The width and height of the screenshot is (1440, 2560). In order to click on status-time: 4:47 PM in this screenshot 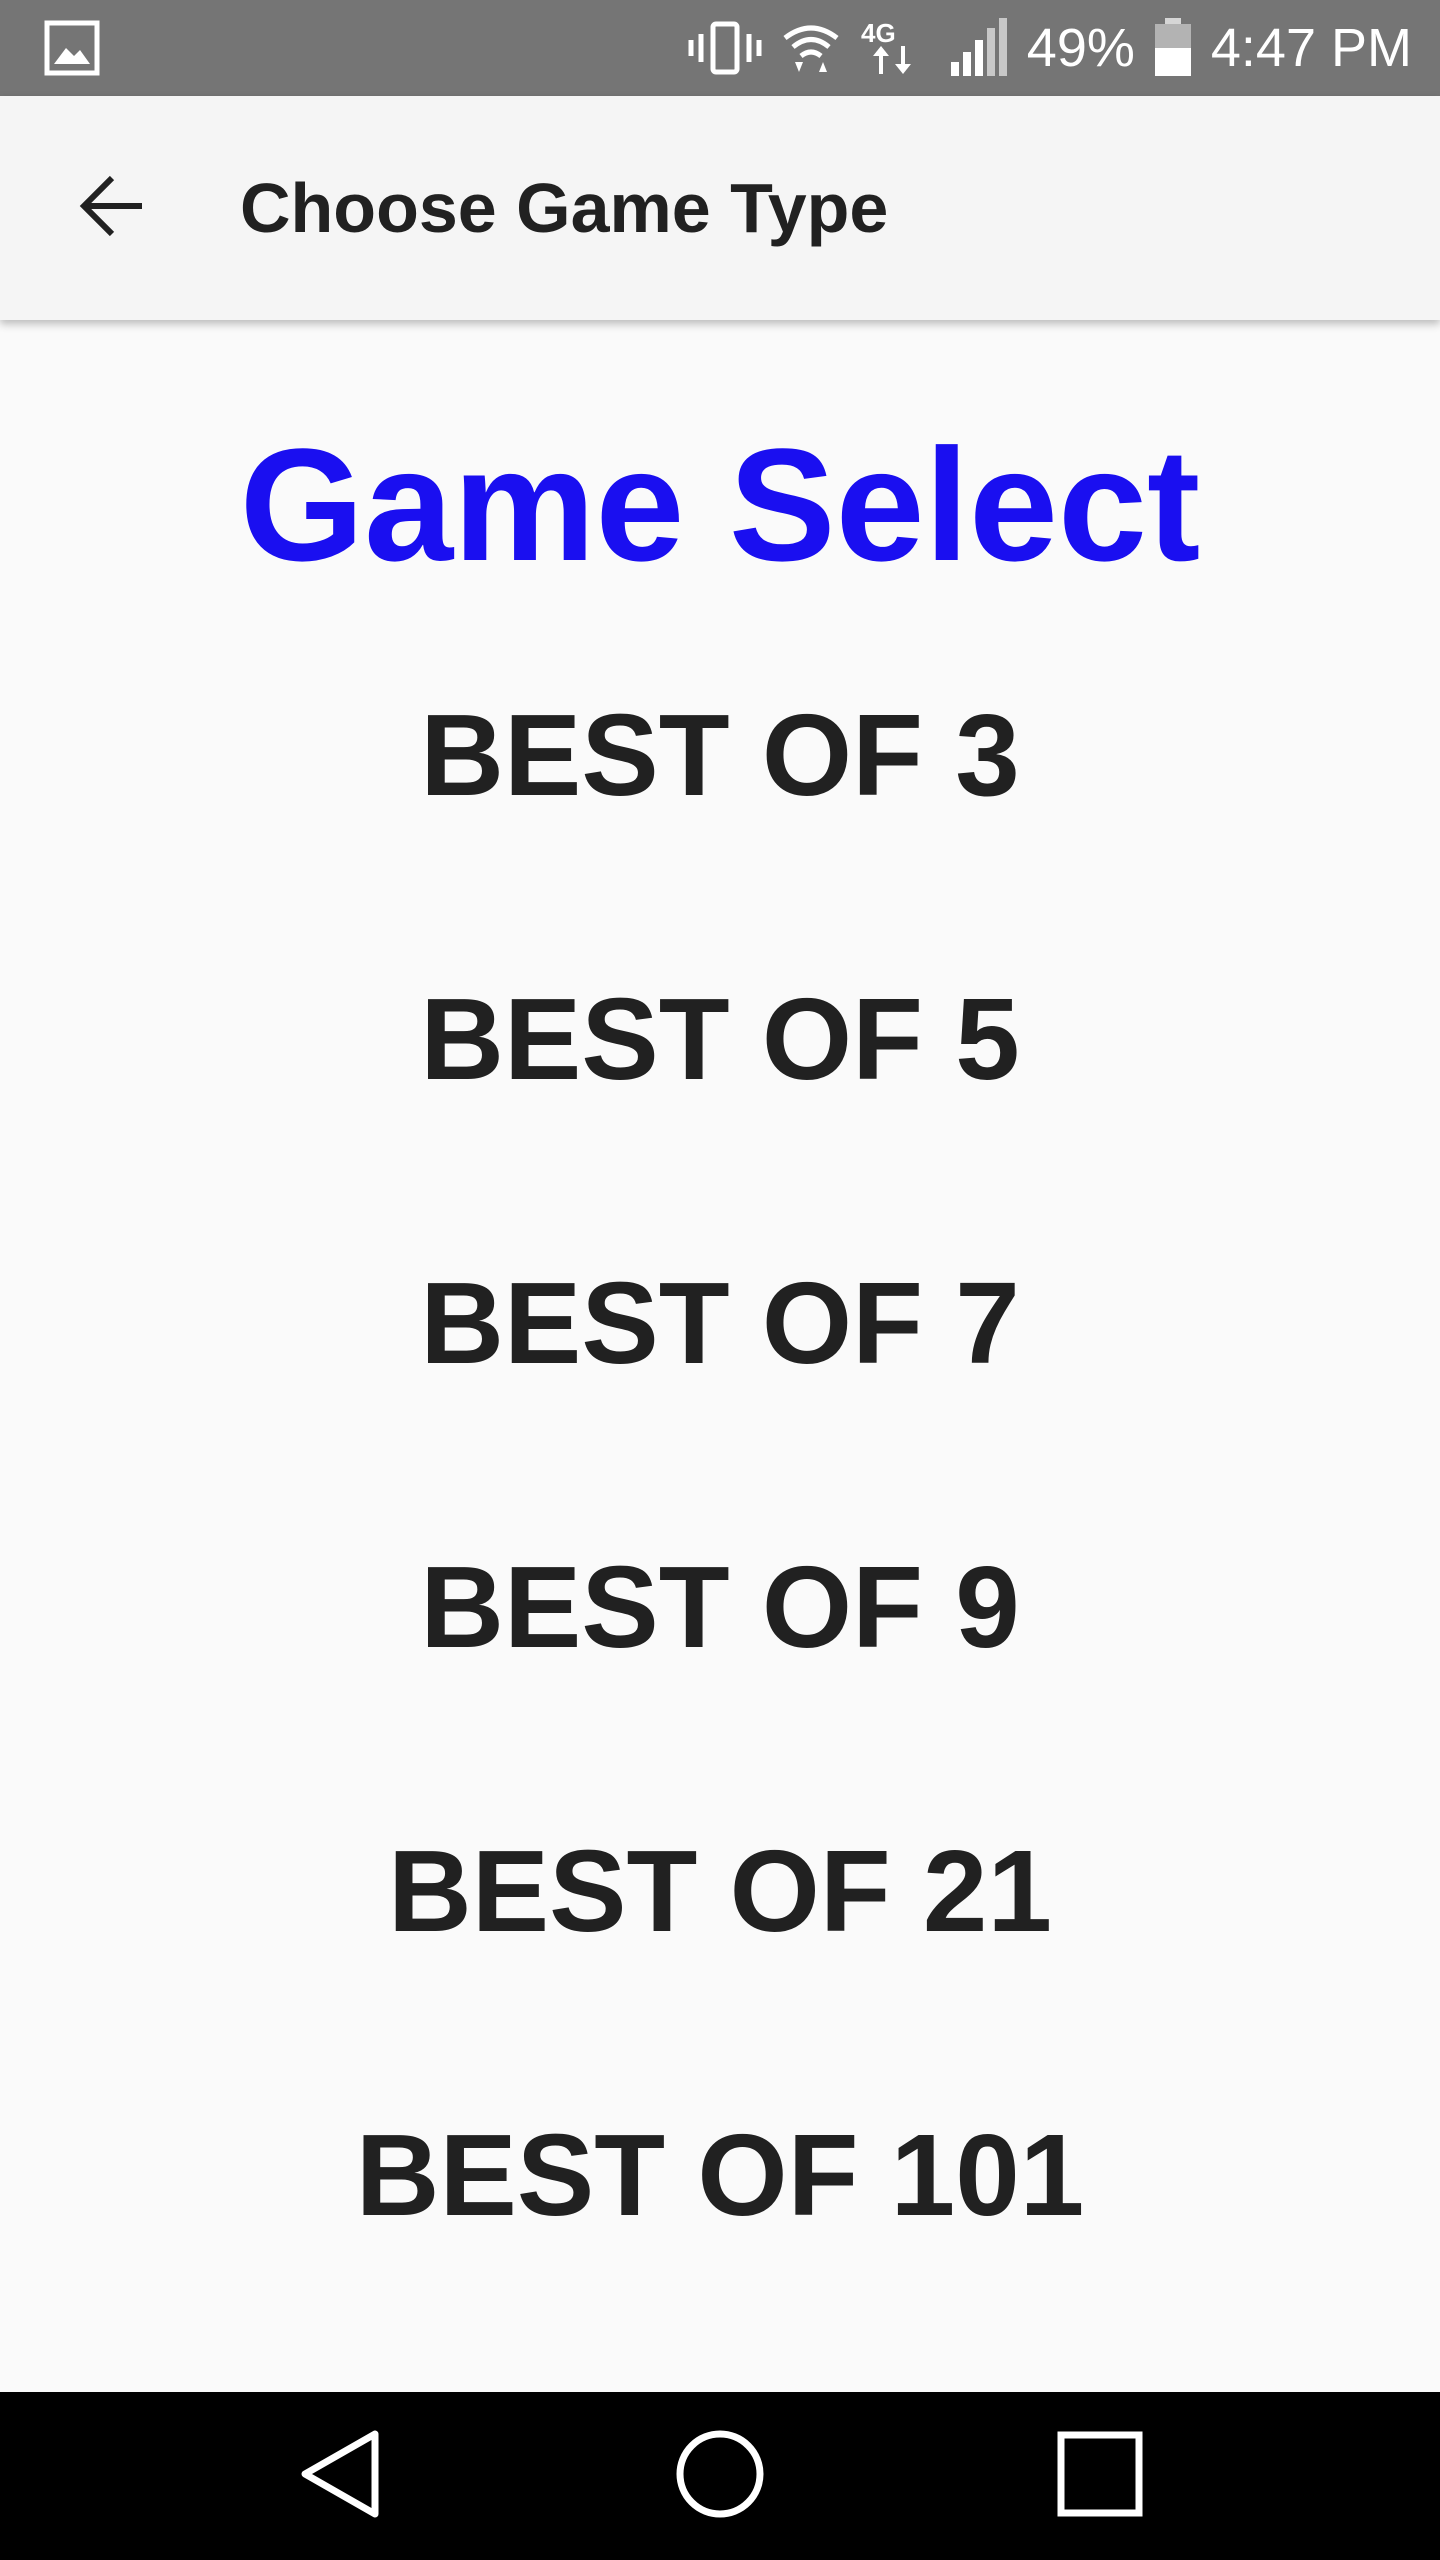, I will do `click(1311, 48)`.